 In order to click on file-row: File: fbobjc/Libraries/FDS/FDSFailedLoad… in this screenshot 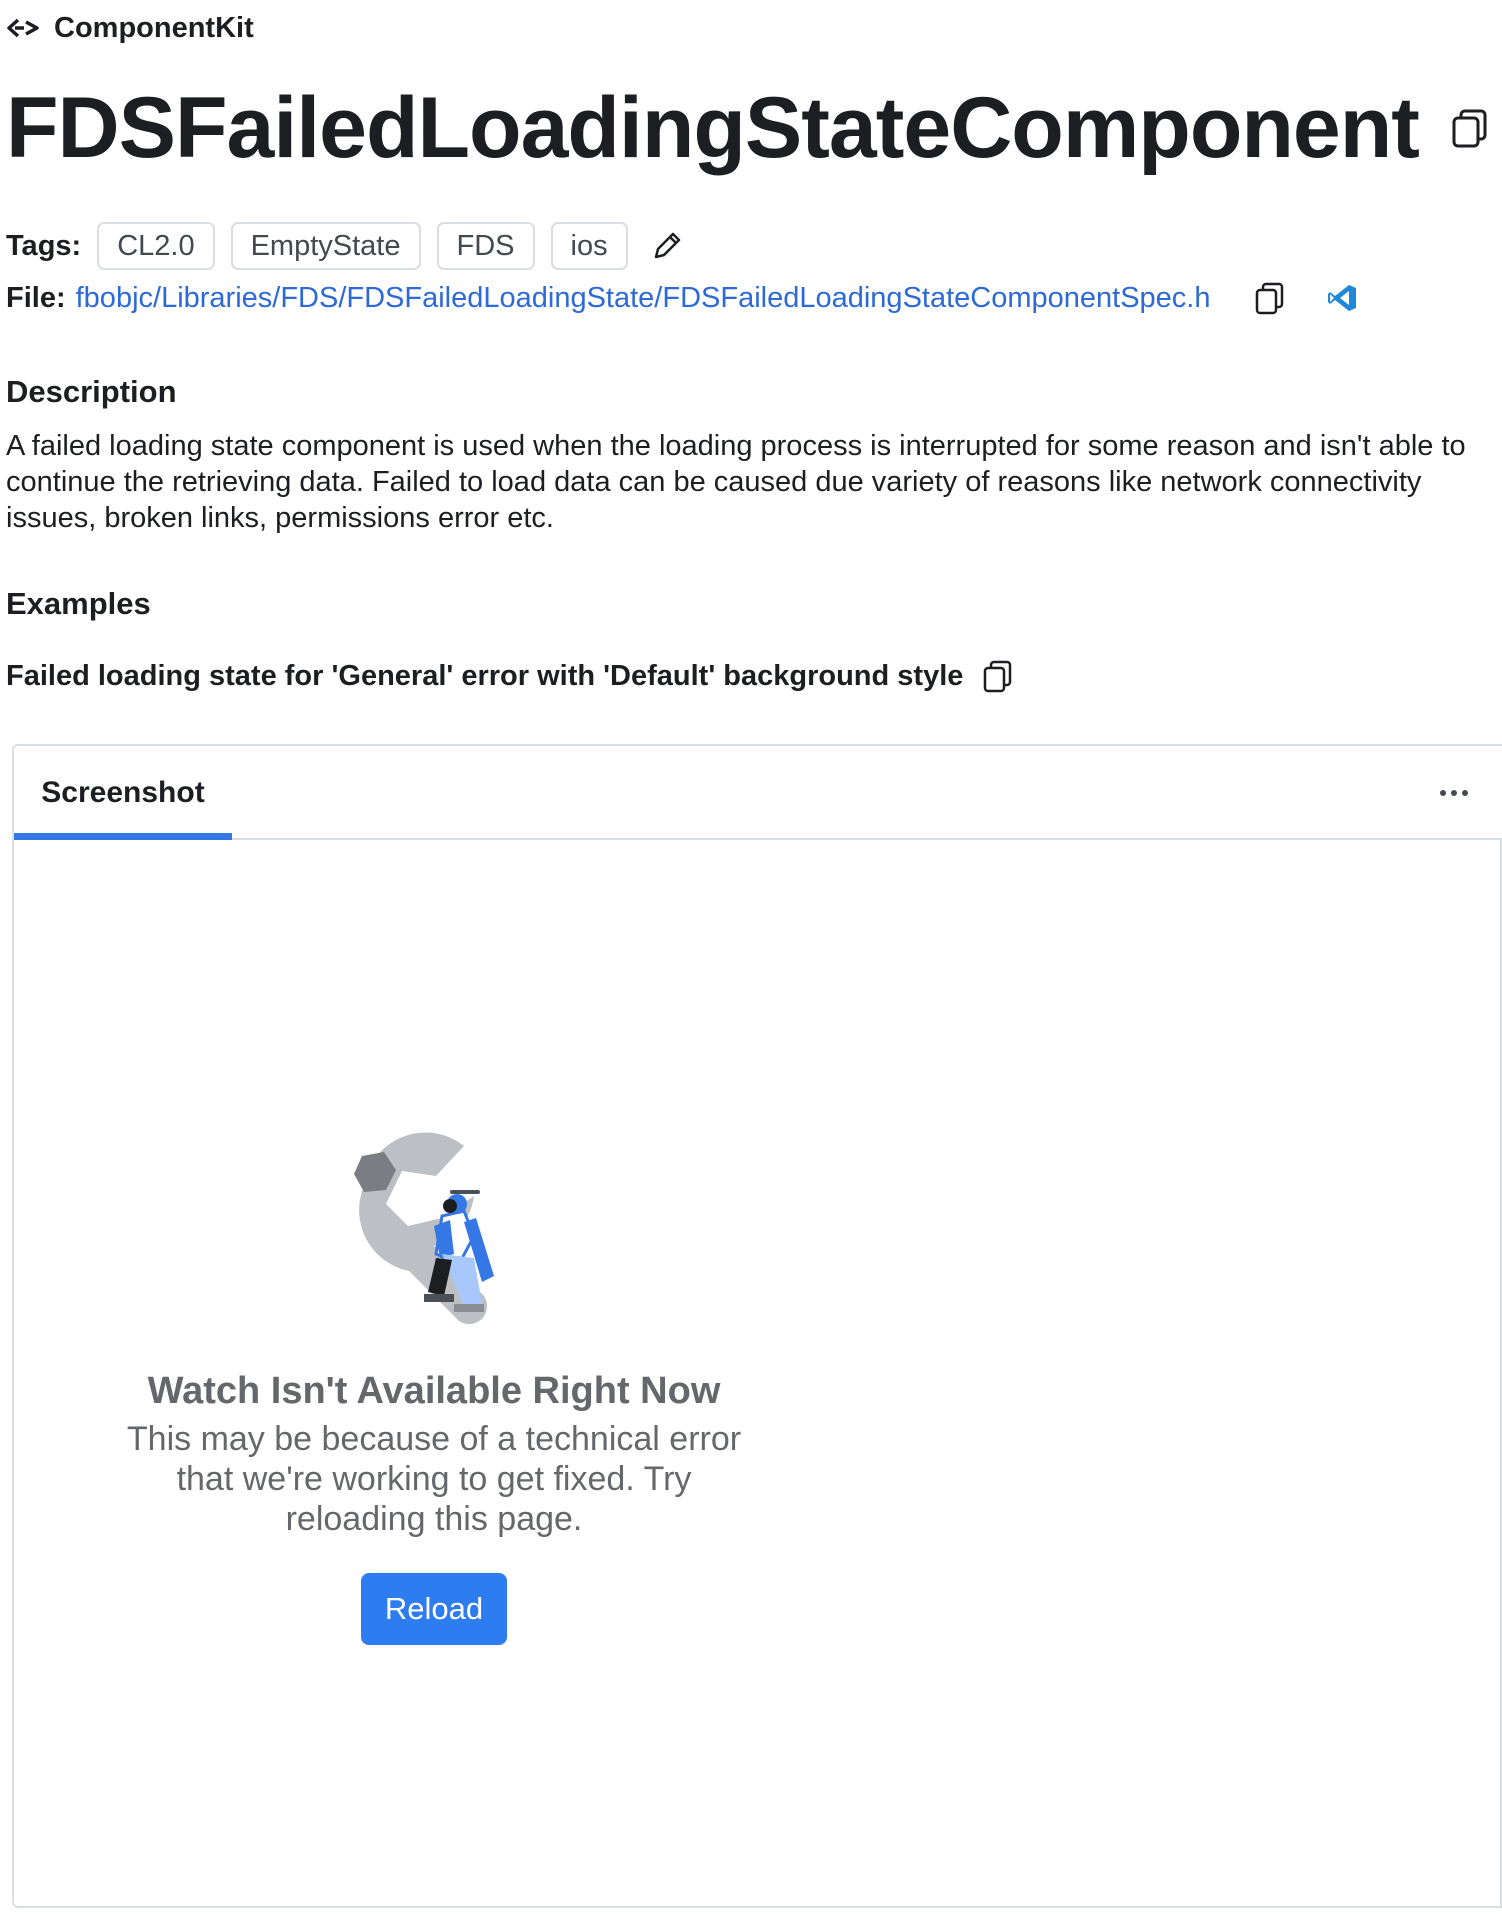, I will do `click(682, 298)`.